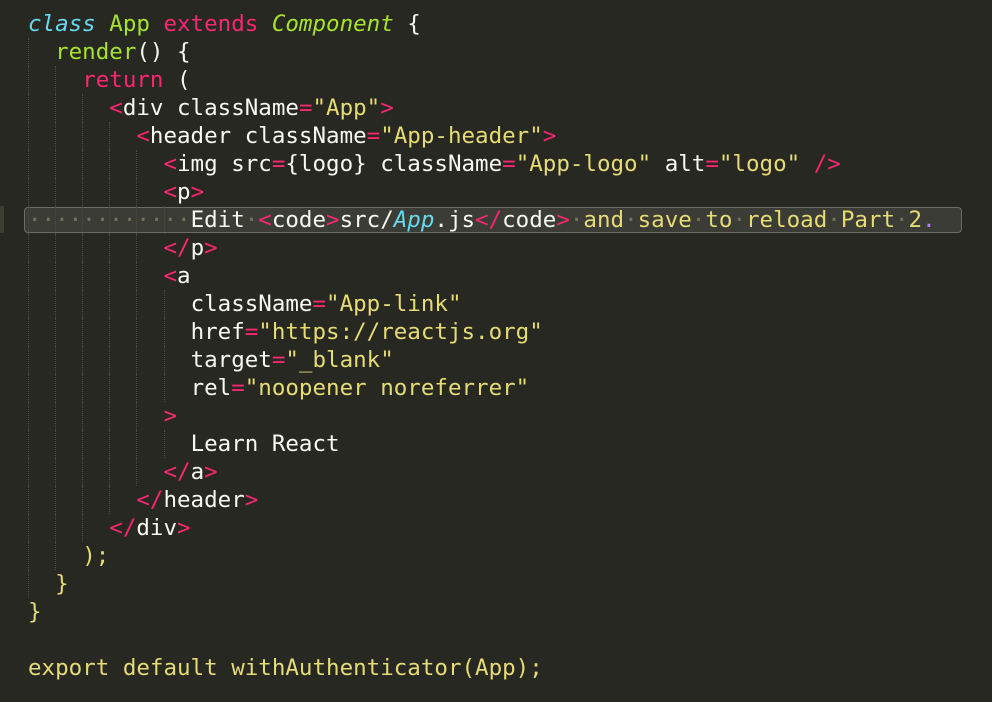 This screenshot has height=702, width=992. Describe the element at coordinates (285, 668) in the screenshot. I see `code-text: export default withAuthenticator(App);` at that location.